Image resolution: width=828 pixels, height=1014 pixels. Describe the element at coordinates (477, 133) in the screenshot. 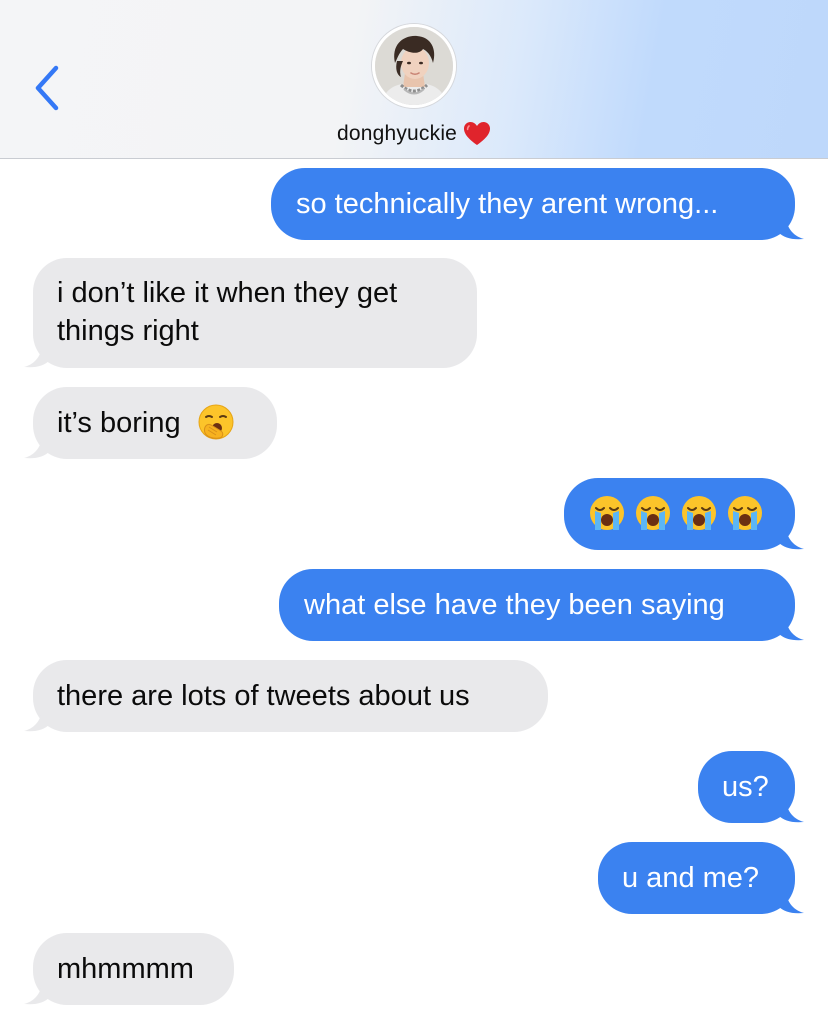

I see `red-heart-icon` at that location.